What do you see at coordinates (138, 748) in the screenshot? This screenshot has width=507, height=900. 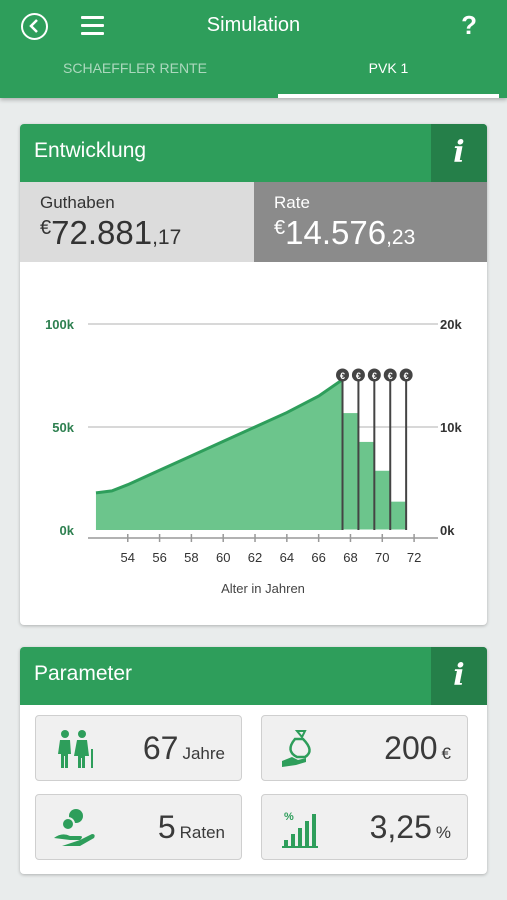 I see `retirement-age-tile: 67 Jahre` at bounding box center [138, 748].